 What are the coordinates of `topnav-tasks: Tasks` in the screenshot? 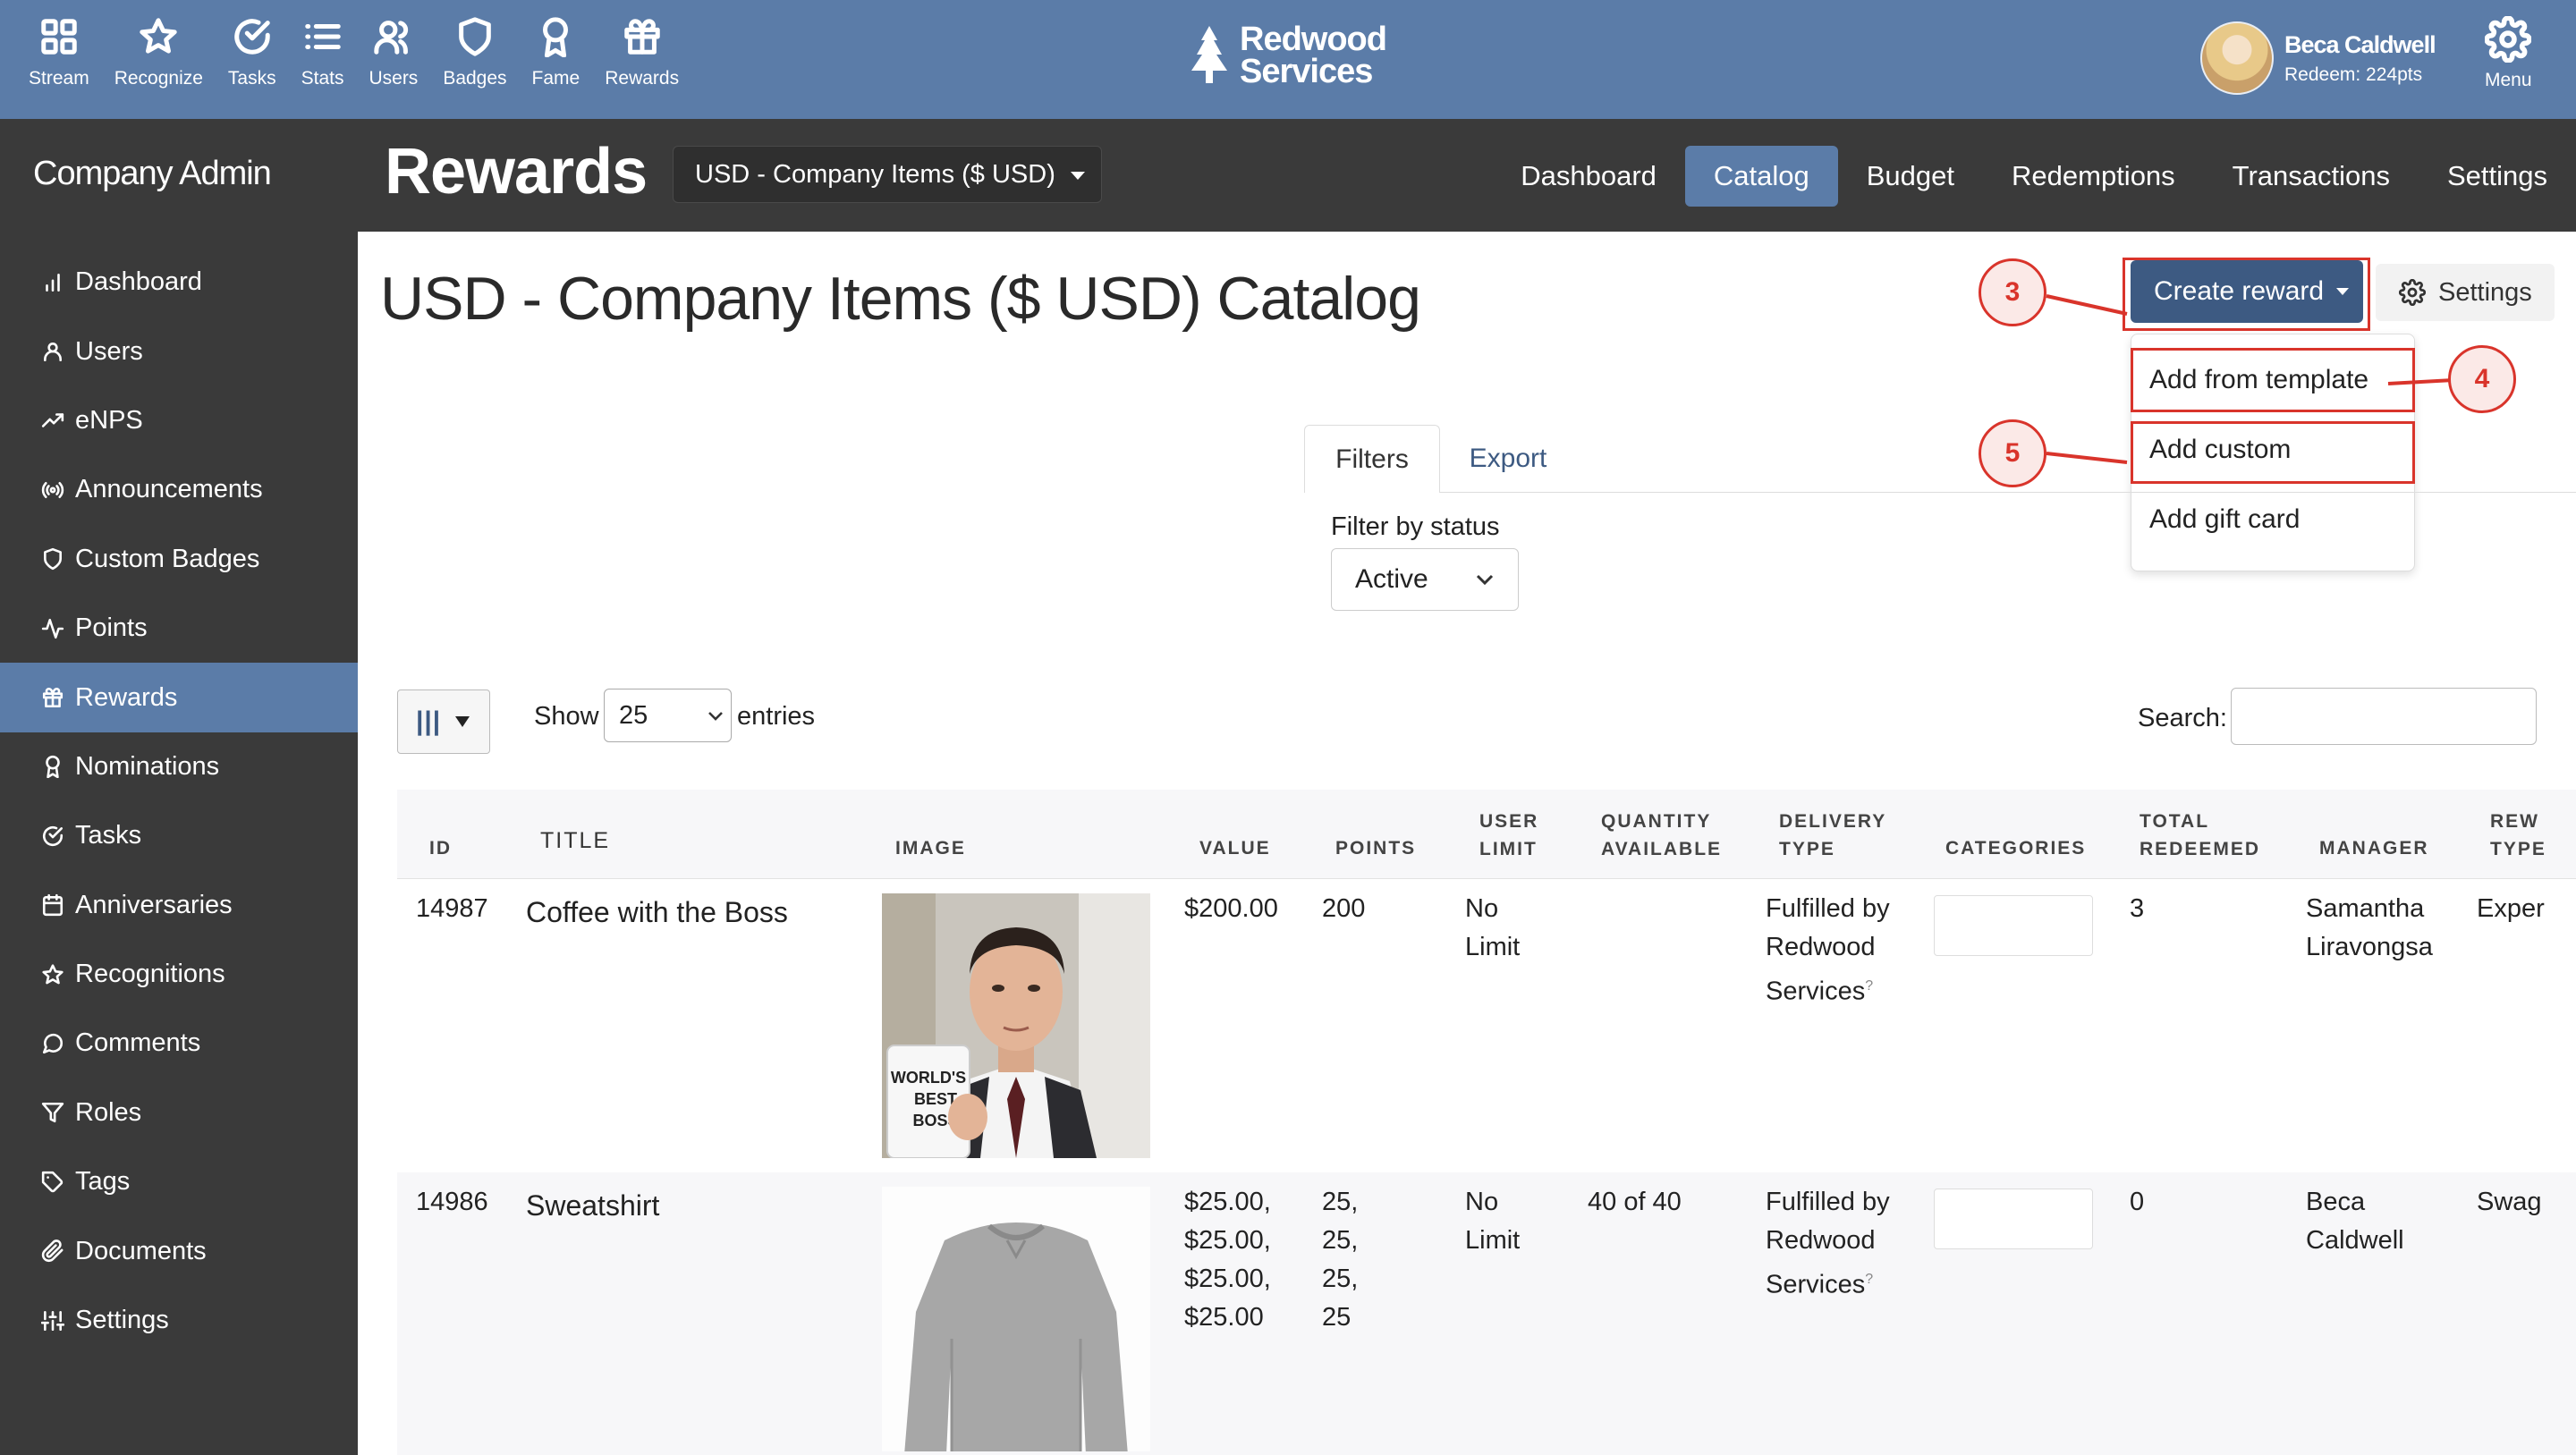 It's located at (252, 61).